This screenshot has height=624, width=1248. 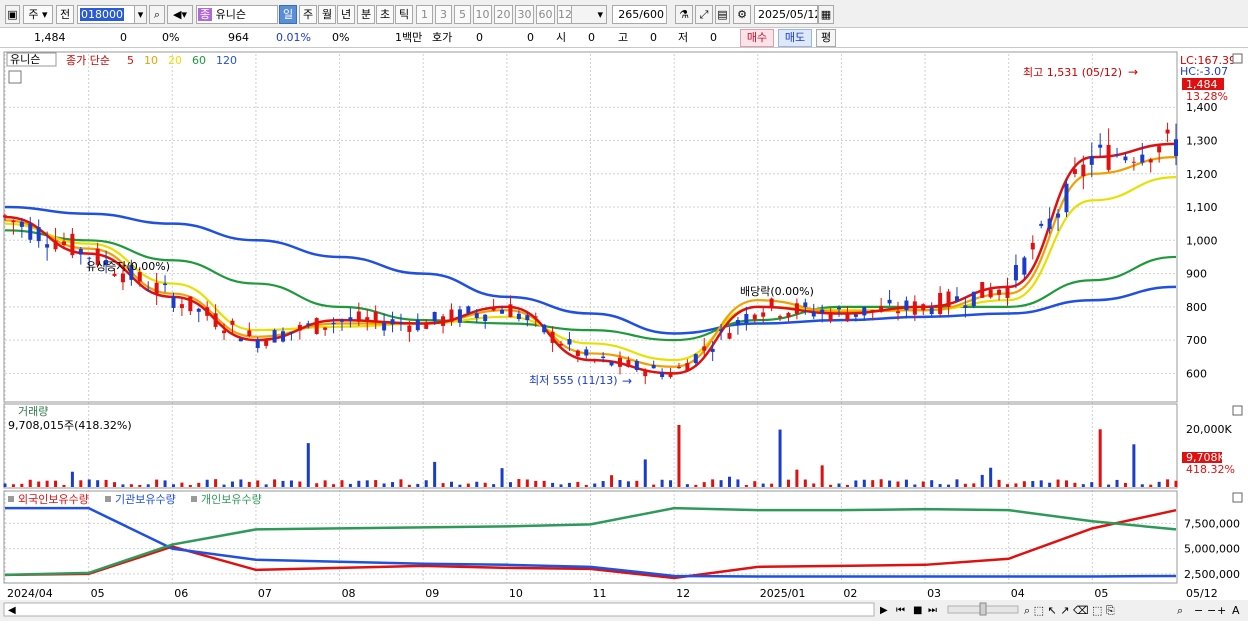 I want to click on calendar-icon: ▦, so click(x=826, y=14).